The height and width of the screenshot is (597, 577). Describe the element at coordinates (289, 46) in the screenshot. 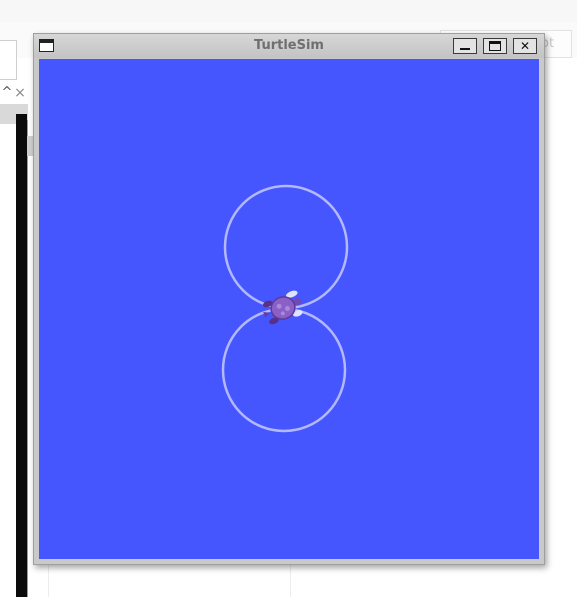

I see `window-title-bar: TurtleSim ✕` at that location.